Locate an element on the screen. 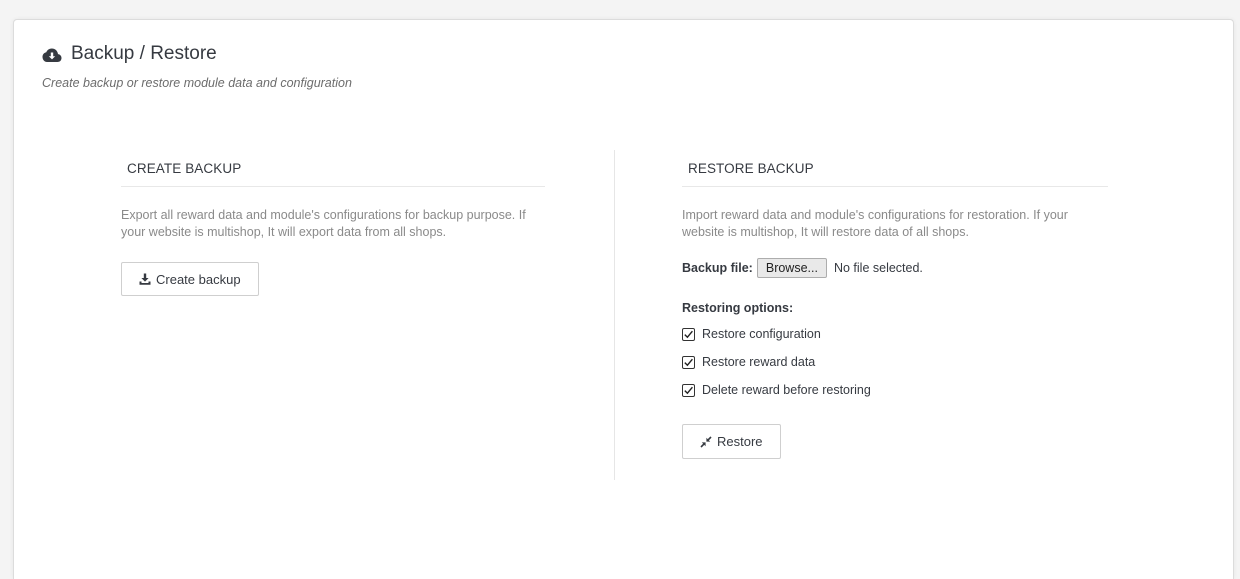  option-delete-reward: Delete reward before restoring is located at coordinates (895, 390).